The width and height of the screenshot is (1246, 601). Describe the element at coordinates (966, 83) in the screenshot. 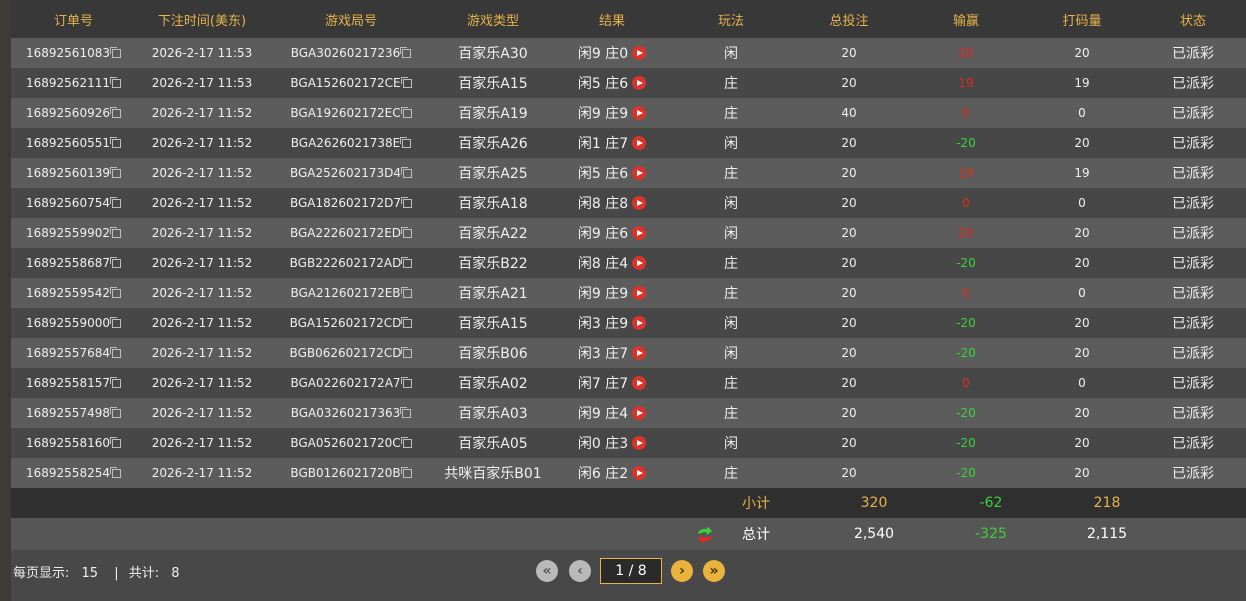

I see `win-loss: 19` at that location.